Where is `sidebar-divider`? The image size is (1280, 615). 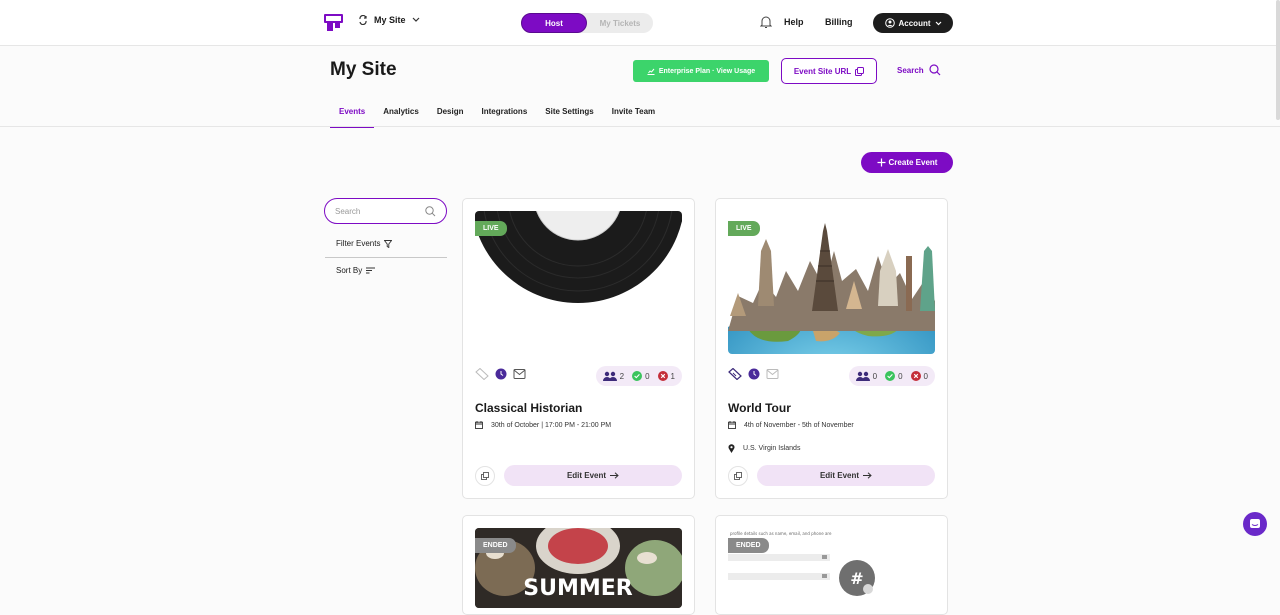 sidebar-divider is located at coordinates (386, 257).